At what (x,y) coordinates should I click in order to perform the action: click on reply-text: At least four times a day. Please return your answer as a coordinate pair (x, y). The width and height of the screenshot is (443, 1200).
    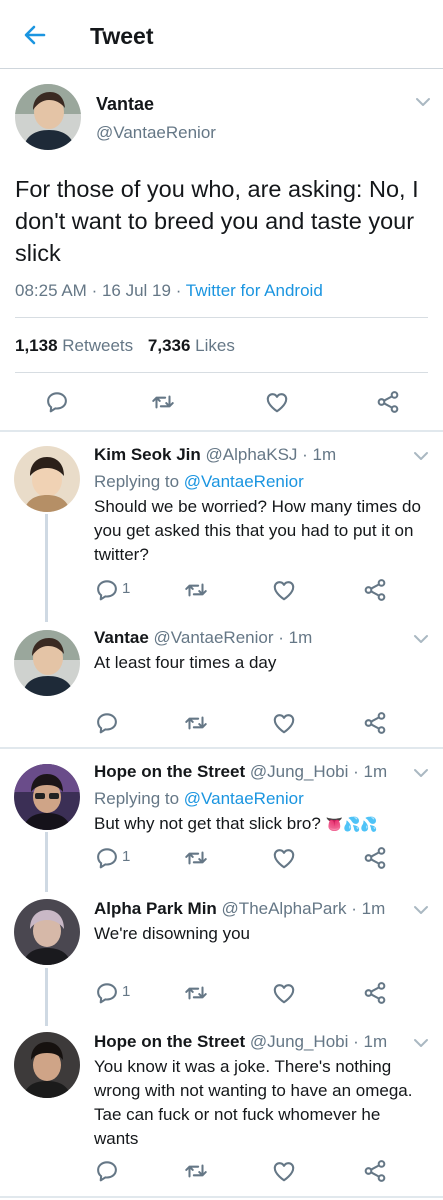
    Looking at the image, I should click on (185, 662).